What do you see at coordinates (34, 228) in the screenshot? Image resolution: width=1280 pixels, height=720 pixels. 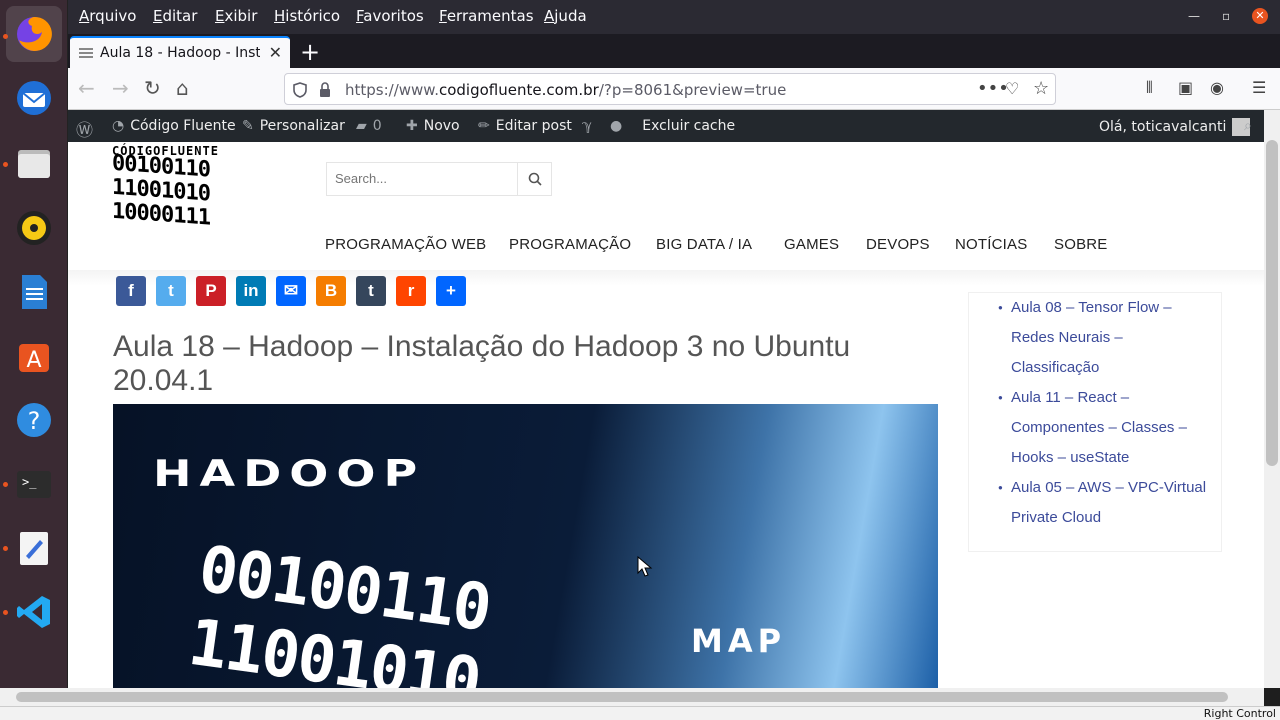 I see `rhythmbox-icon` at bounding box center [34, 228].